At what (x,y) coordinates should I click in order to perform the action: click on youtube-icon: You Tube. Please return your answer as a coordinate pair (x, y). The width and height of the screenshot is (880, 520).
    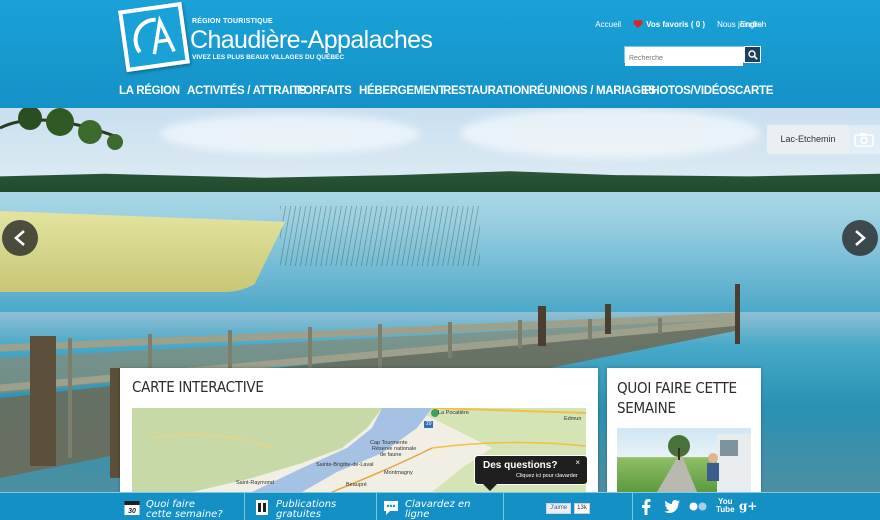
    Looking at the image, I should click on (725, 506).